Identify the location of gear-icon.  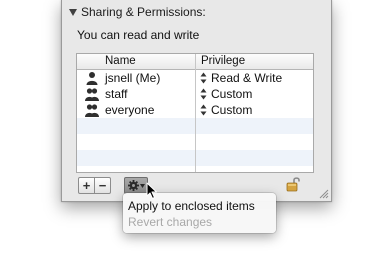
(133, 185).